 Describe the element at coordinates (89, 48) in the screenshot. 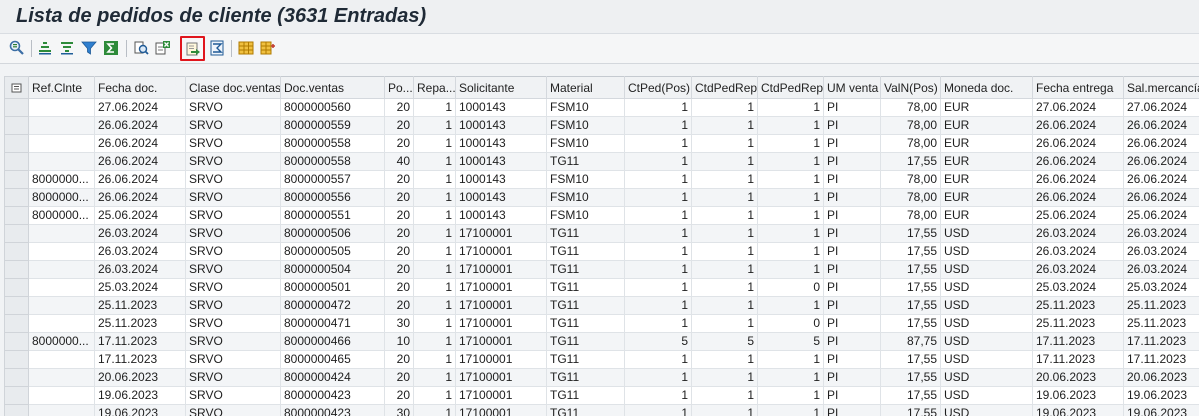

I see `filter-icon` at that location.